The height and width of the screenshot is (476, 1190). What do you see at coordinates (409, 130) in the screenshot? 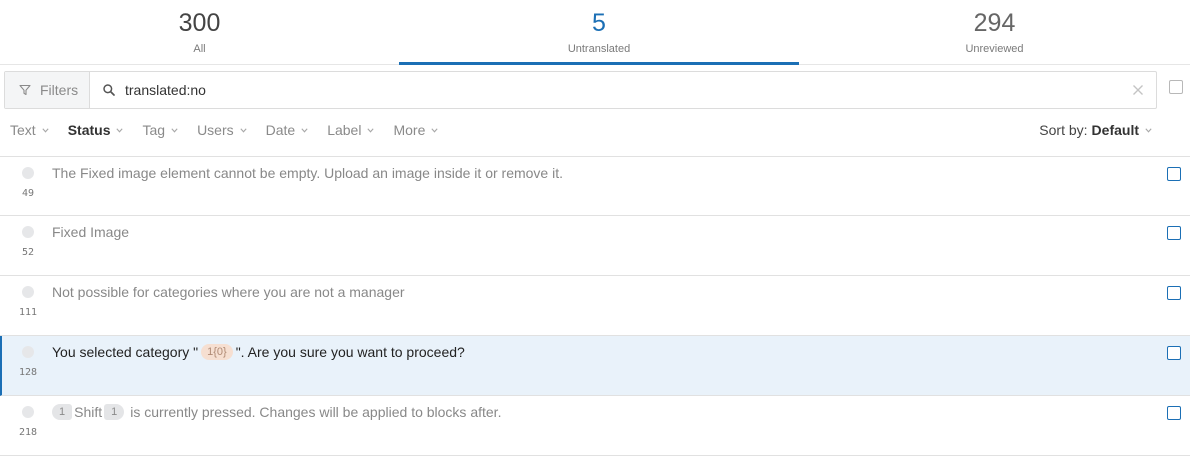
I see `filter-more-label: More` at bounding box center [409, 130].